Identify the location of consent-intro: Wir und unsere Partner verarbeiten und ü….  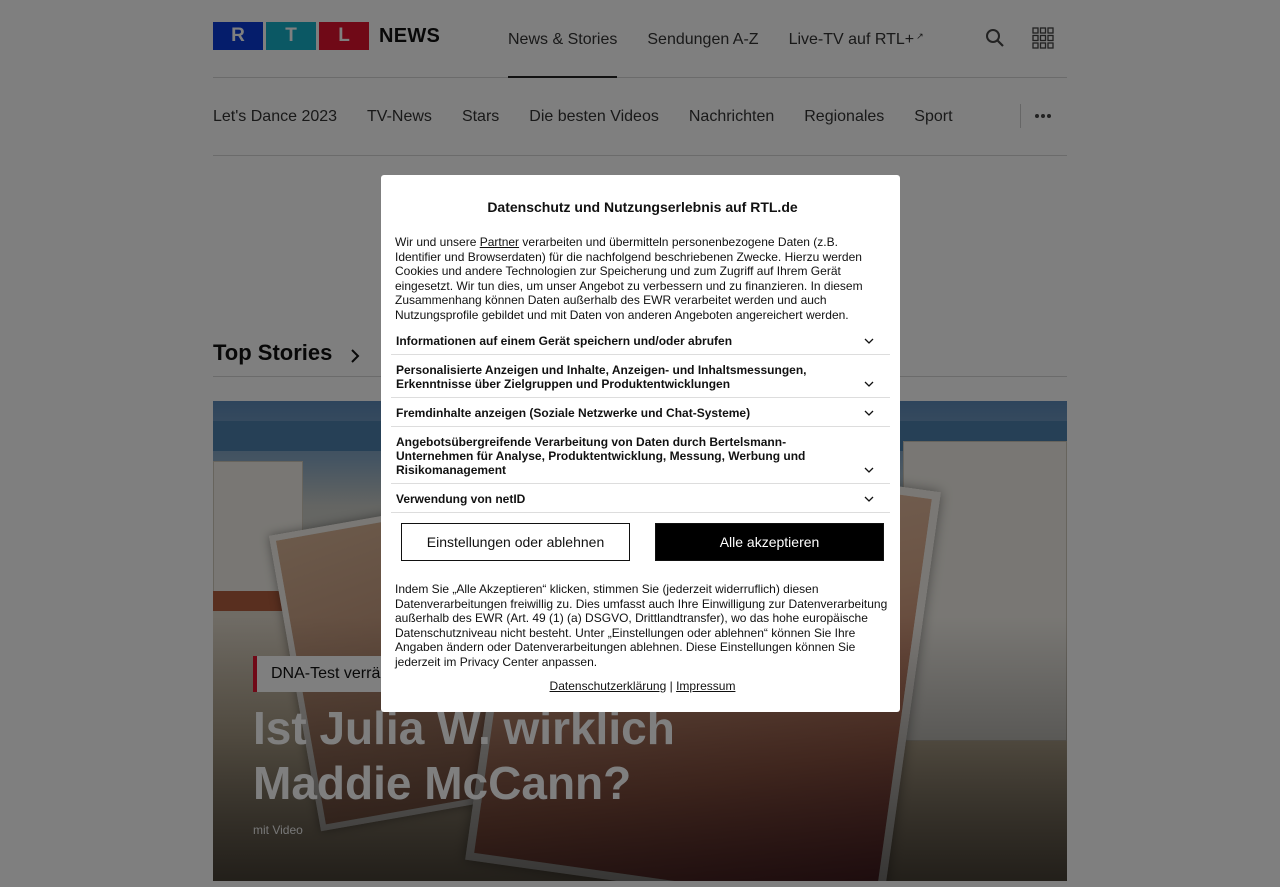
(642, 278).